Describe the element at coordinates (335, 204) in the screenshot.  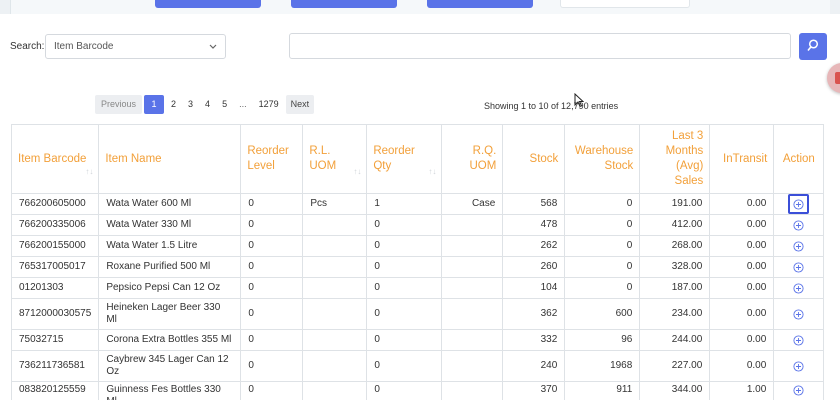
I see `cell-rl-uom: Pcs` at that location.